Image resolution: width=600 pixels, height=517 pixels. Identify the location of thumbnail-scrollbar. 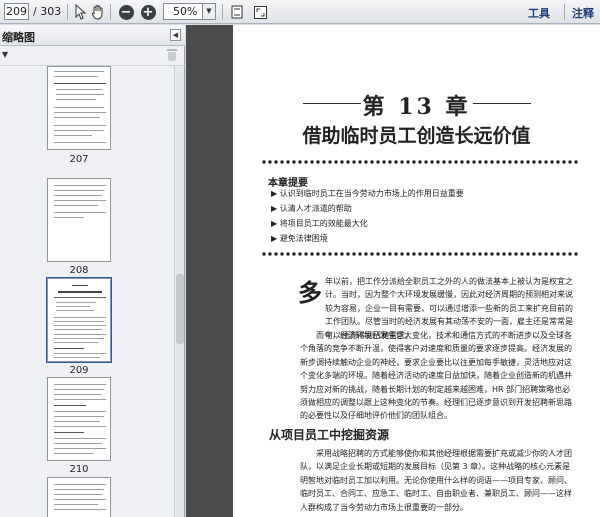
(179, 291).